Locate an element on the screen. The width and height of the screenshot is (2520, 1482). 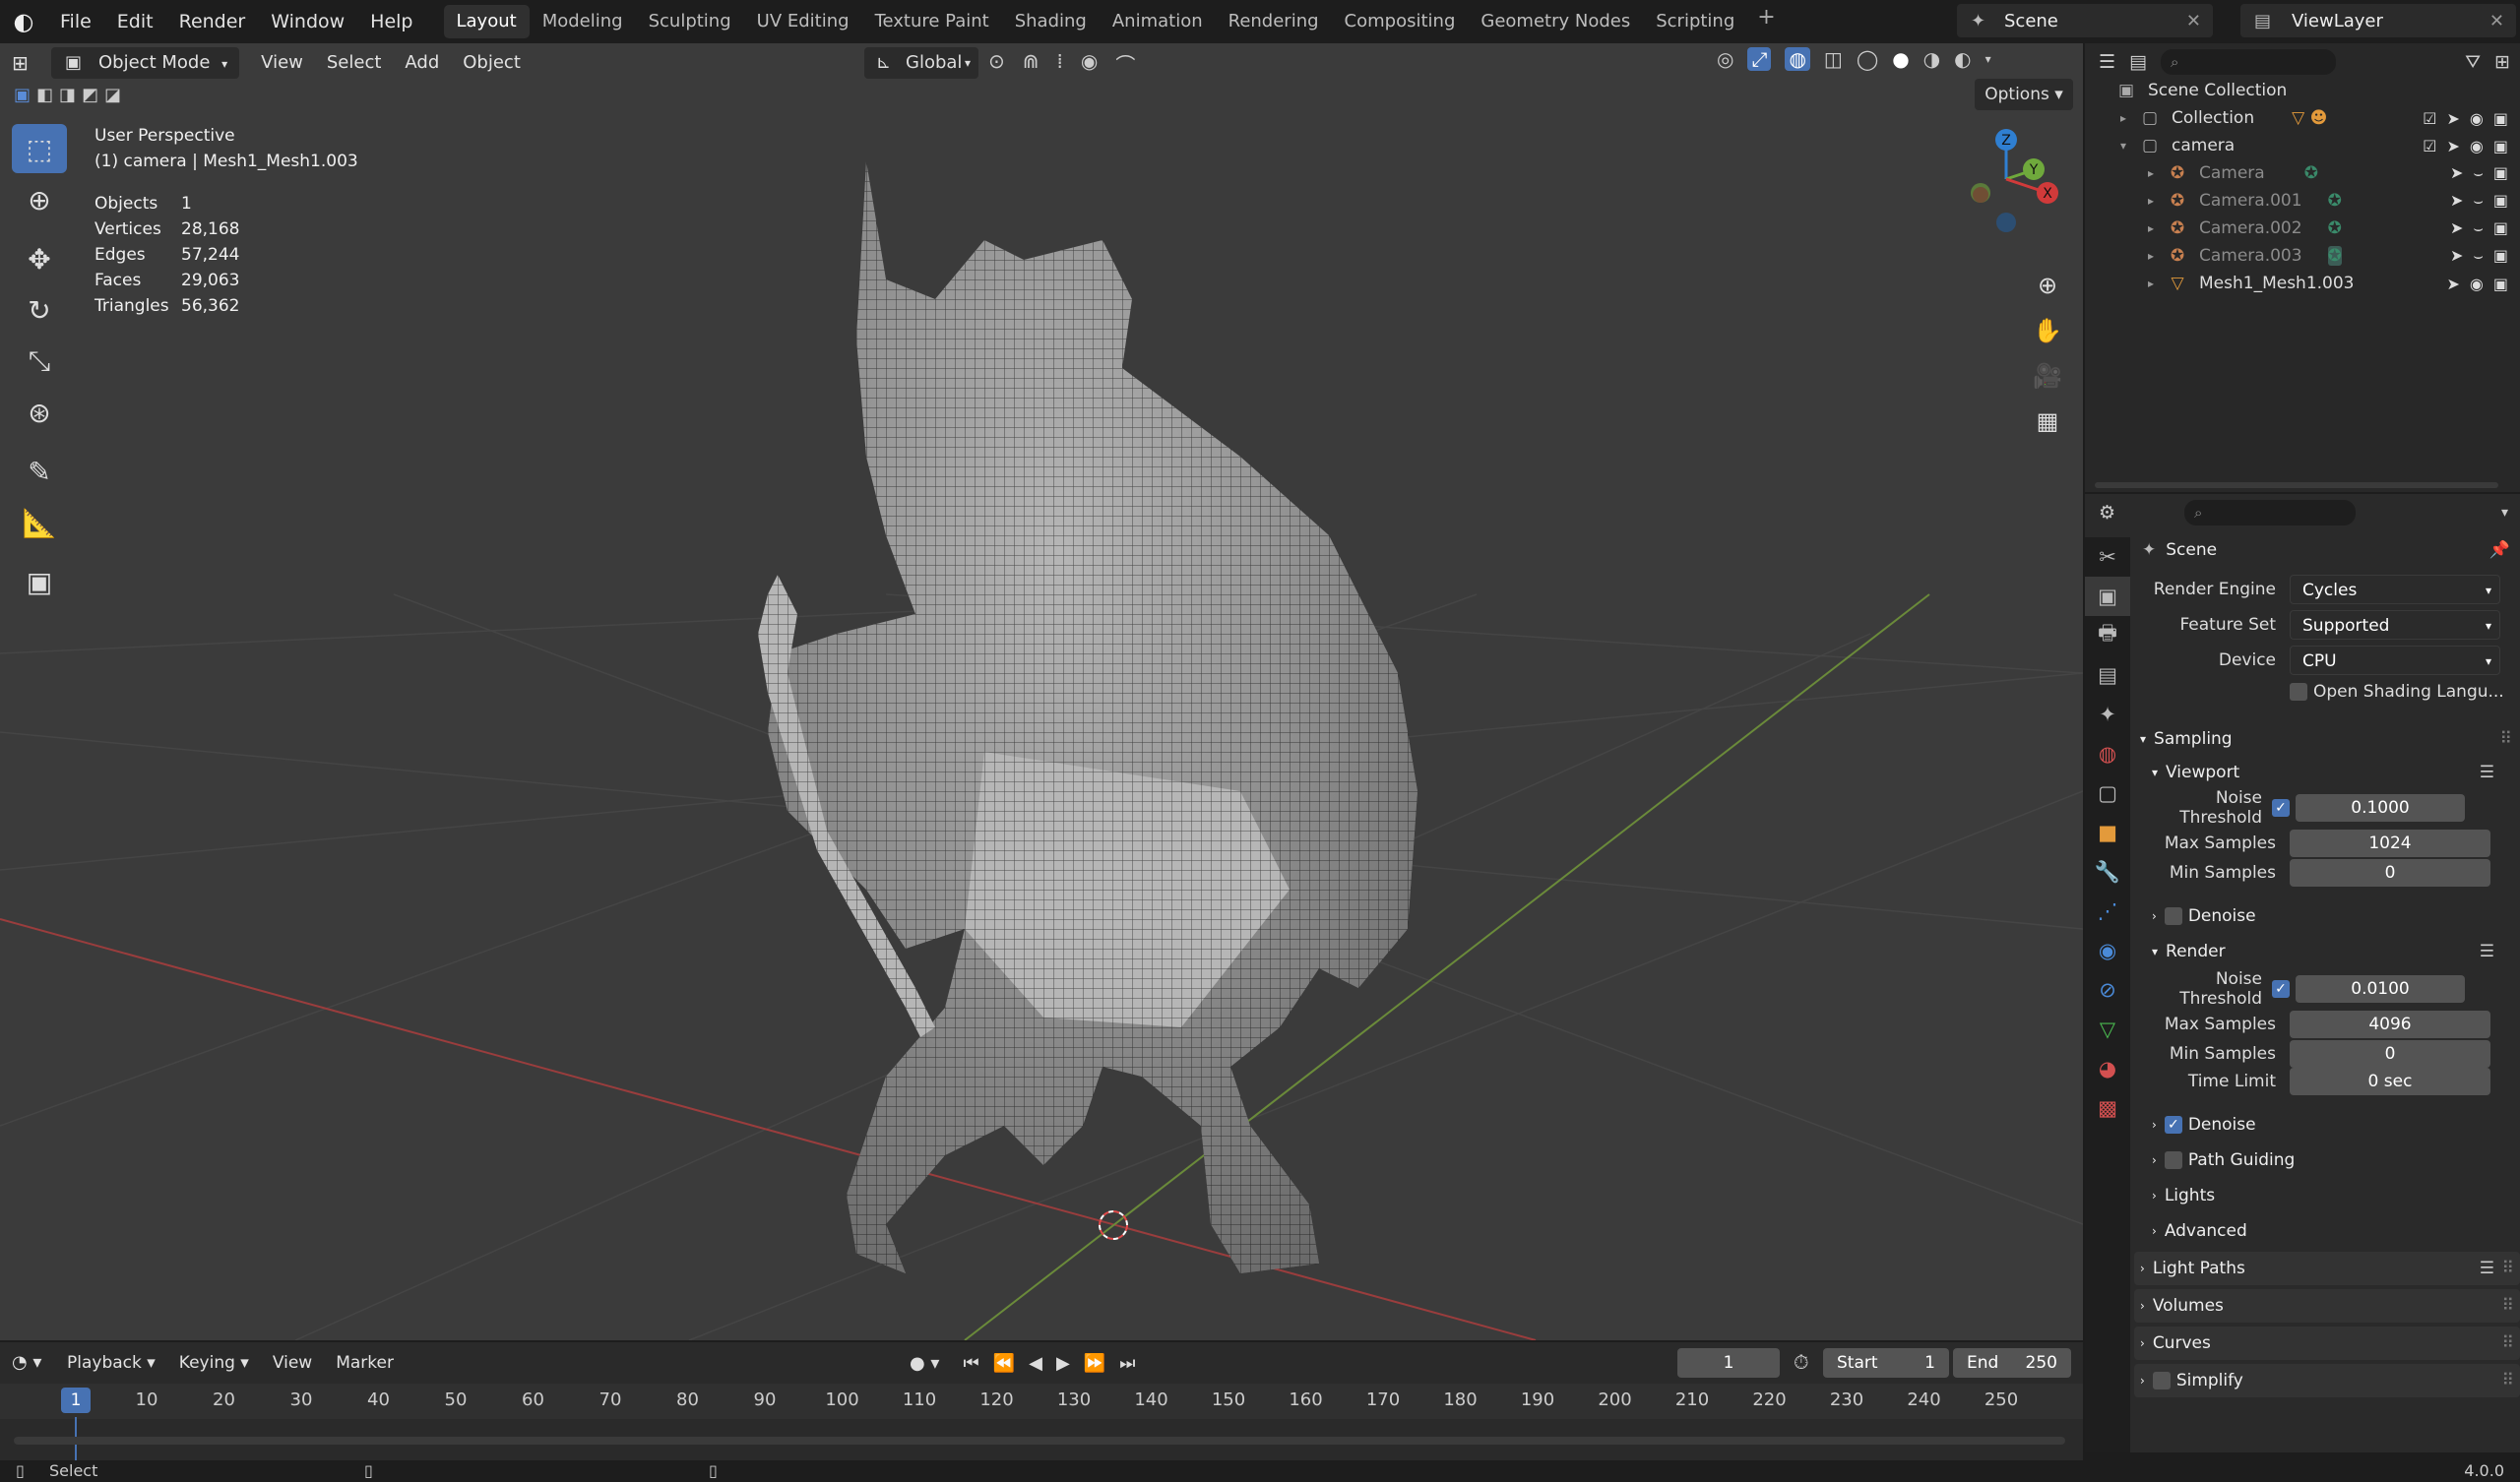
sampling-panel-header: ▾ Sampling ⠿ is located at coordinates (2327, 739).